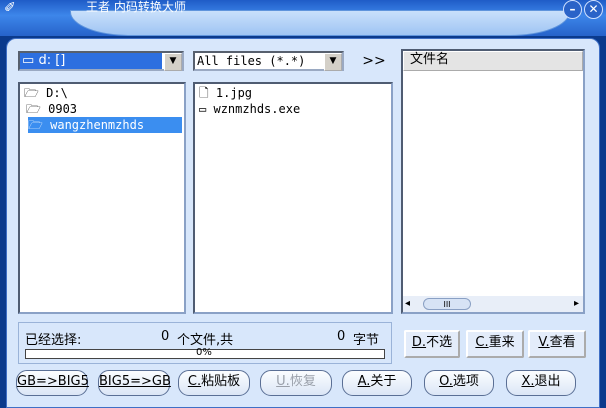 The width and height of the screenshot is (606, 408). I want to click on file-count: 0, so click(165, 336).